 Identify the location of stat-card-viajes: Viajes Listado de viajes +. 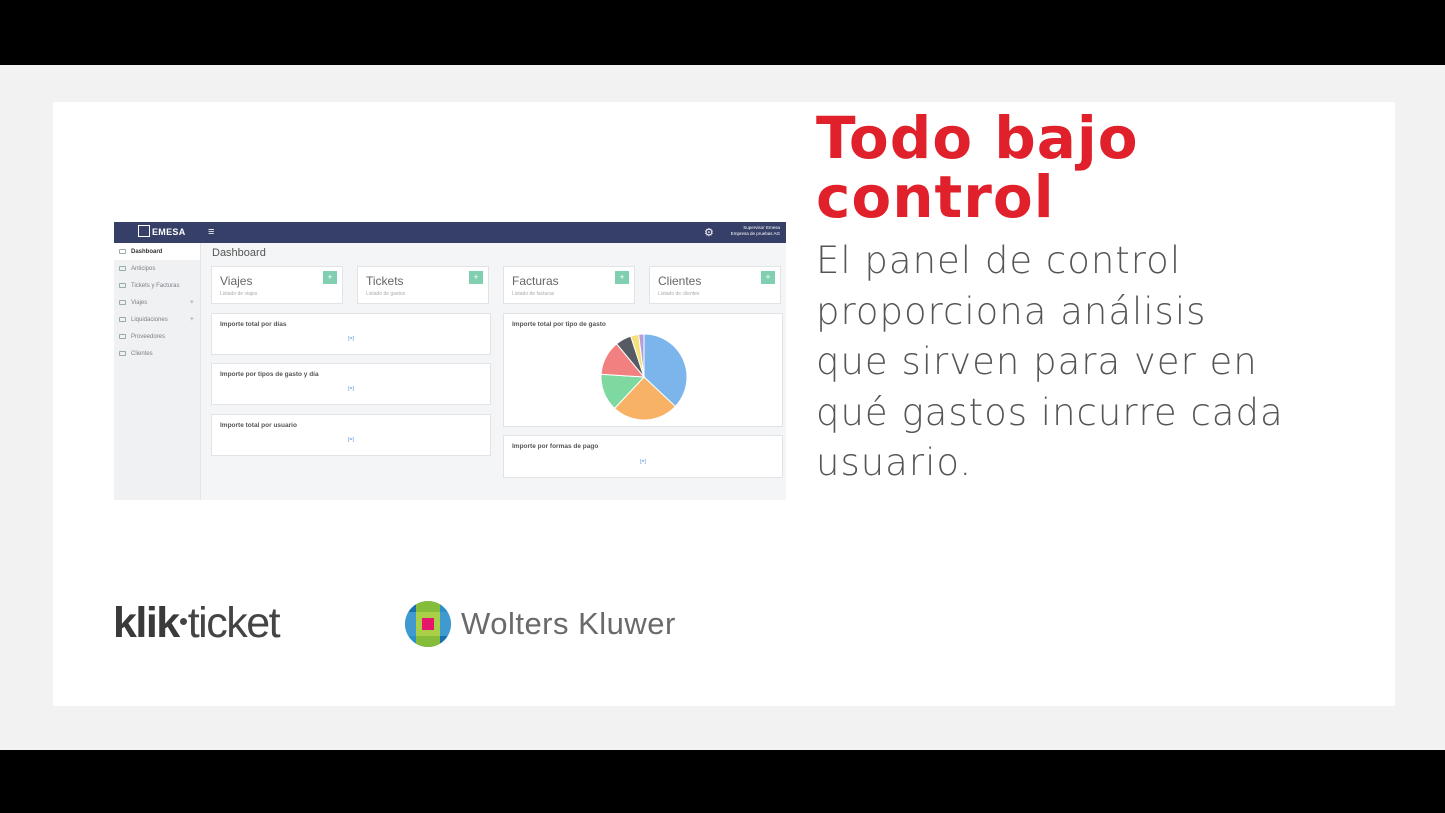
(277, 285).